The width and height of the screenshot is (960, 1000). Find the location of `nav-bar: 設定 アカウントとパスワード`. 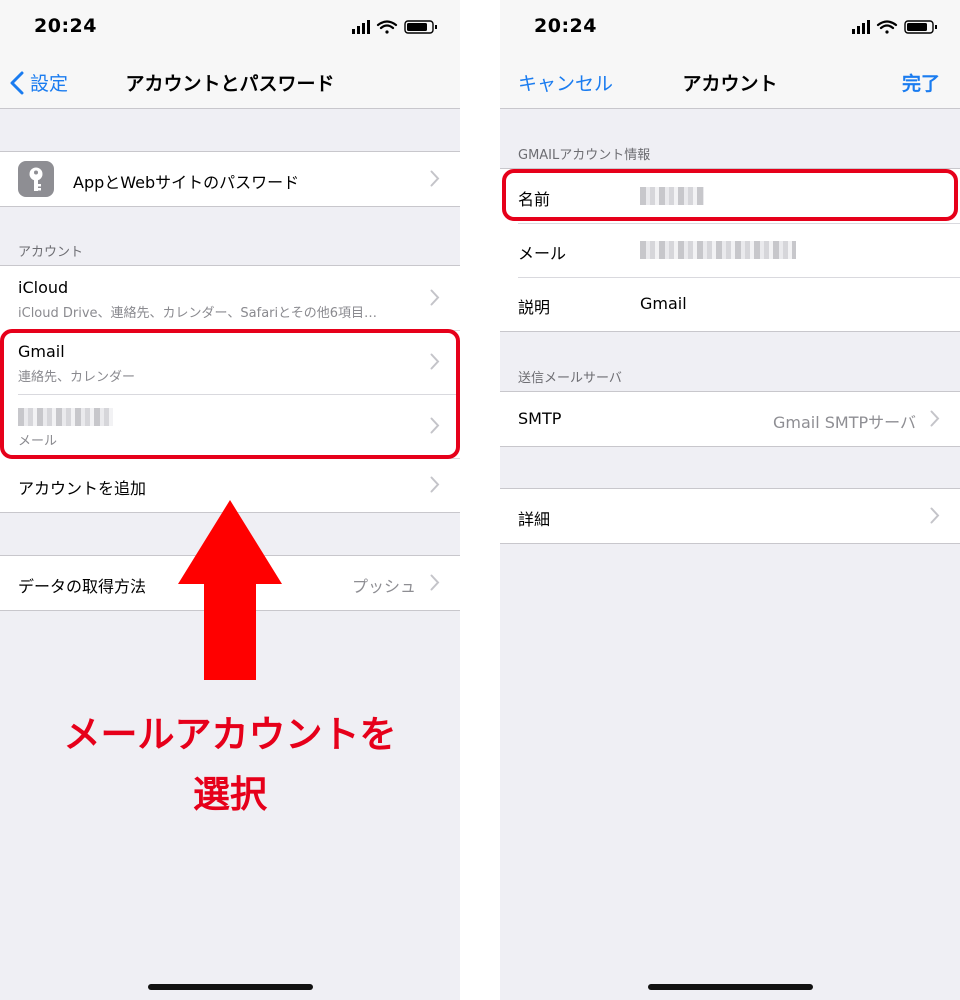

nav-bar: 設定 アカウントとパスワード is located at coordinates (230, 82).